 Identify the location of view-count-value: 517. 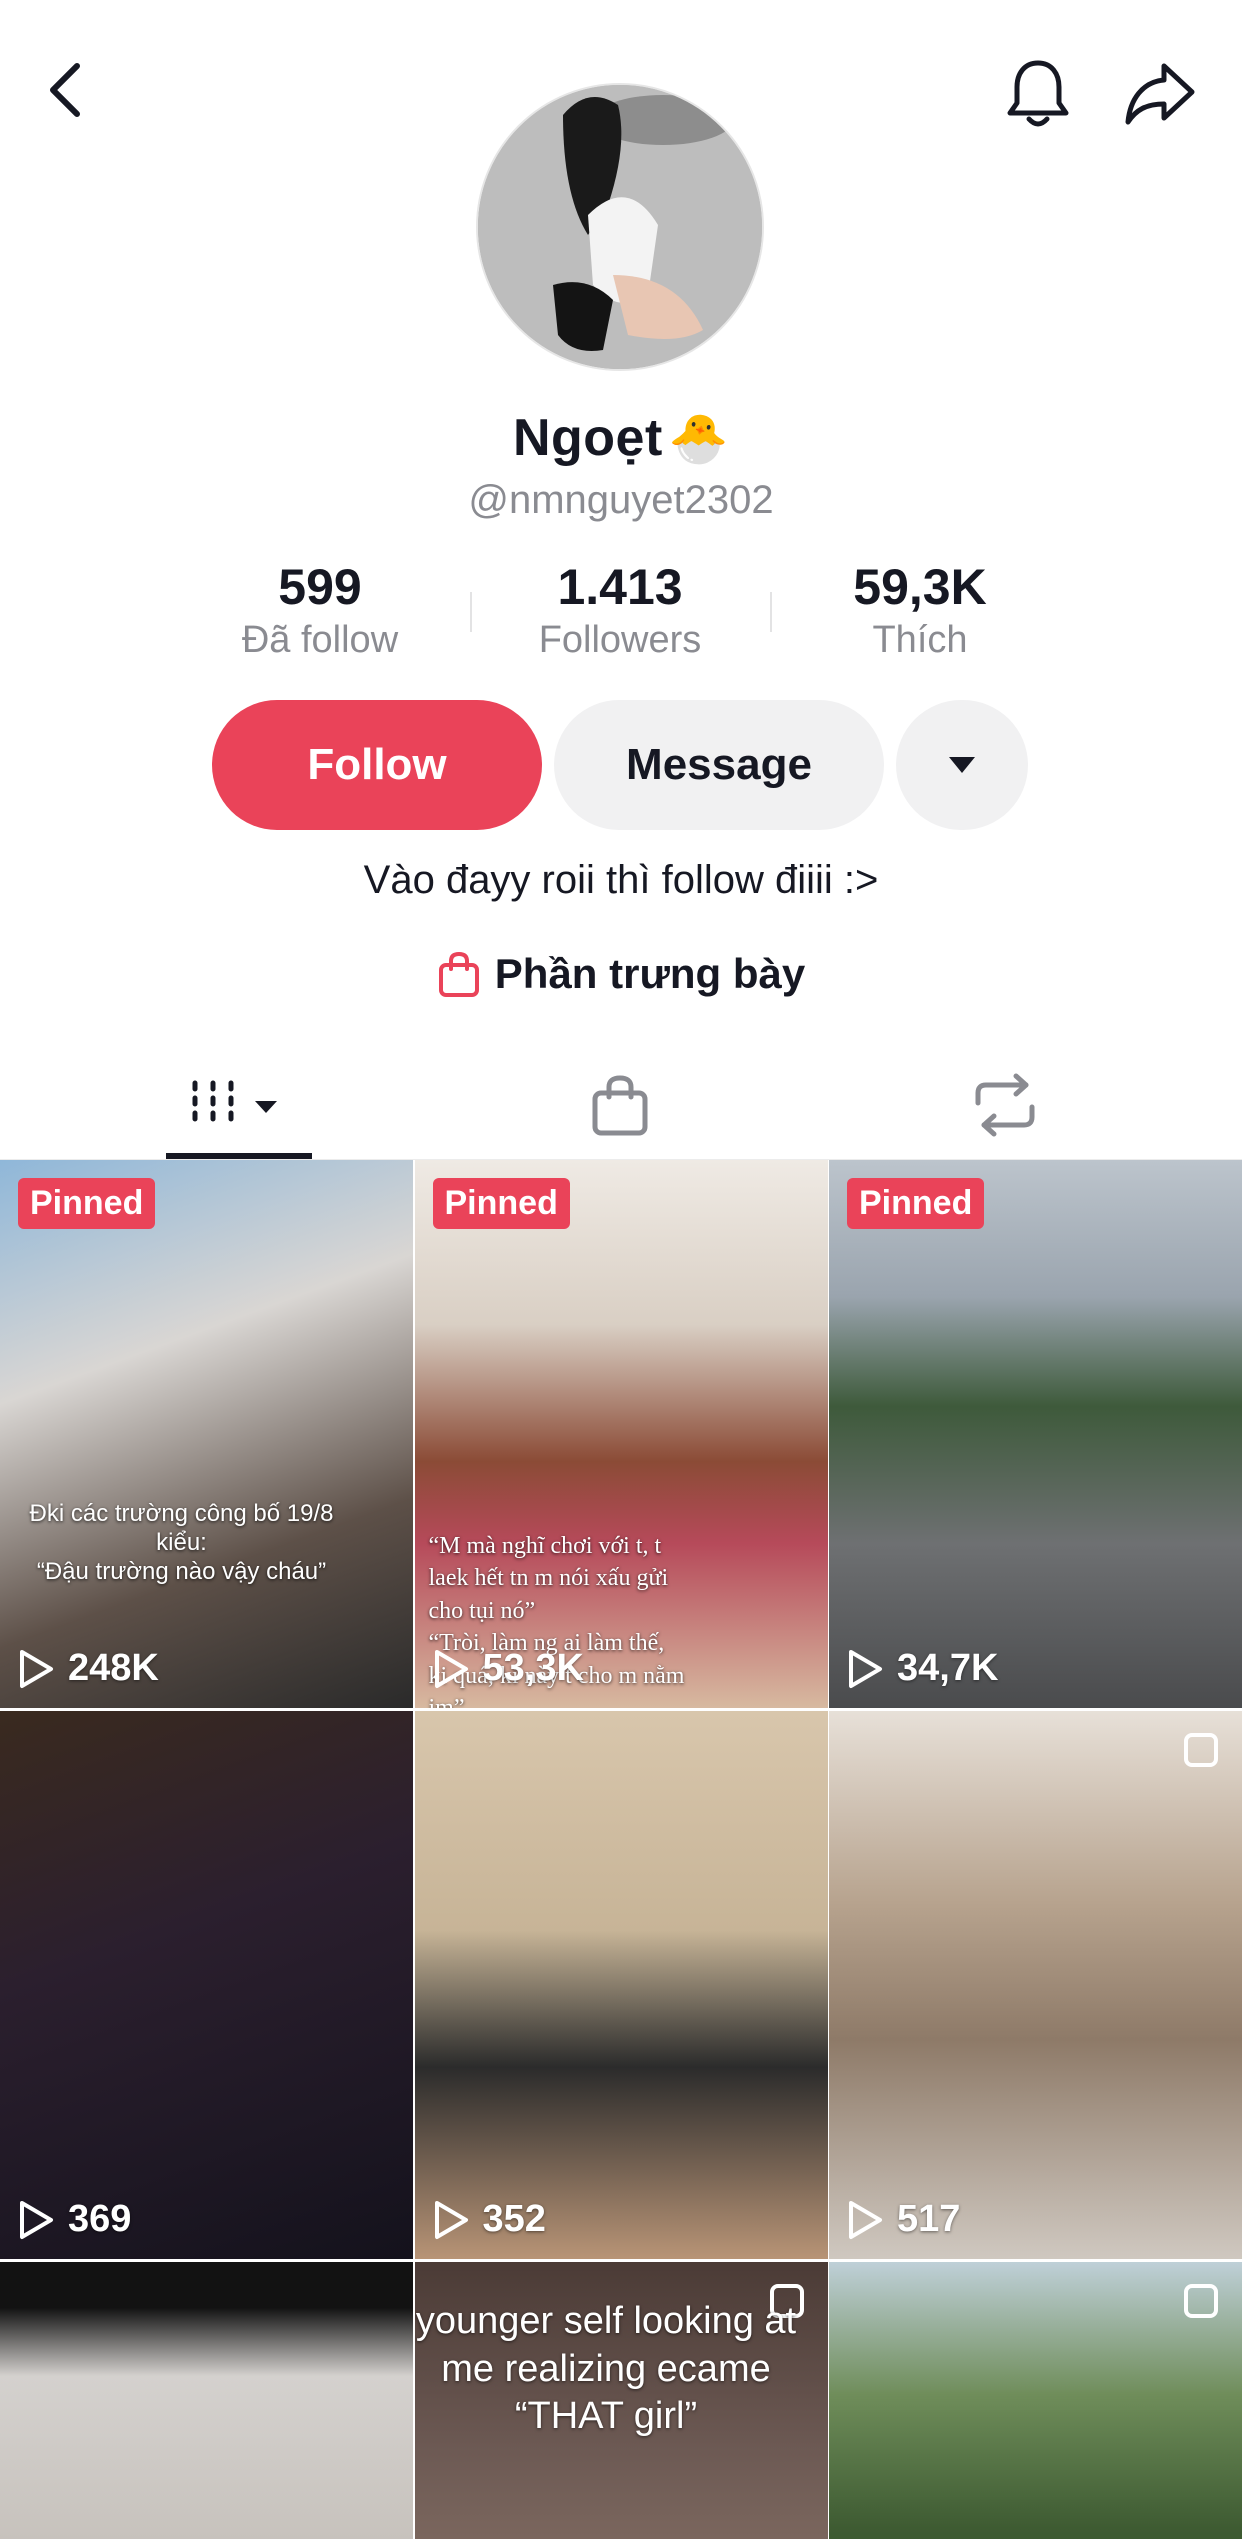
(929, 2219).